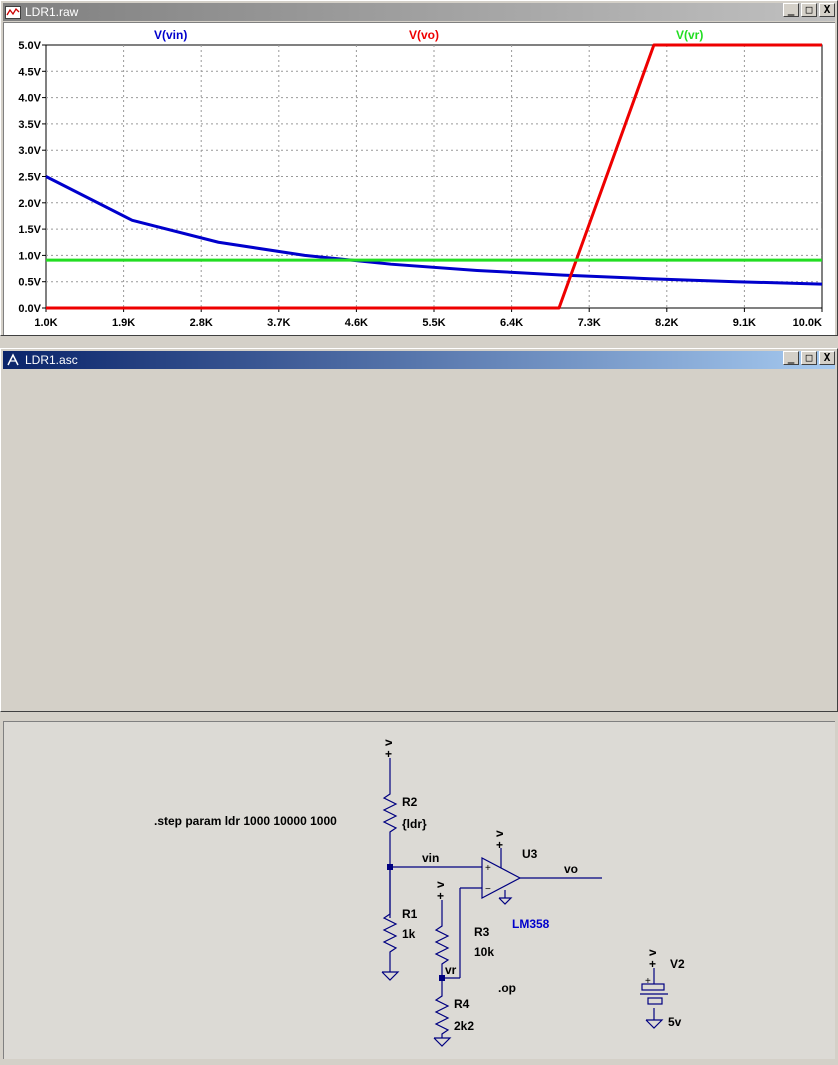 This screenshot has width=838, height=1065. Describe the element at coordinates (29, 99) in the screenshot. I see `y-tick-label: 4.0V` at that location.